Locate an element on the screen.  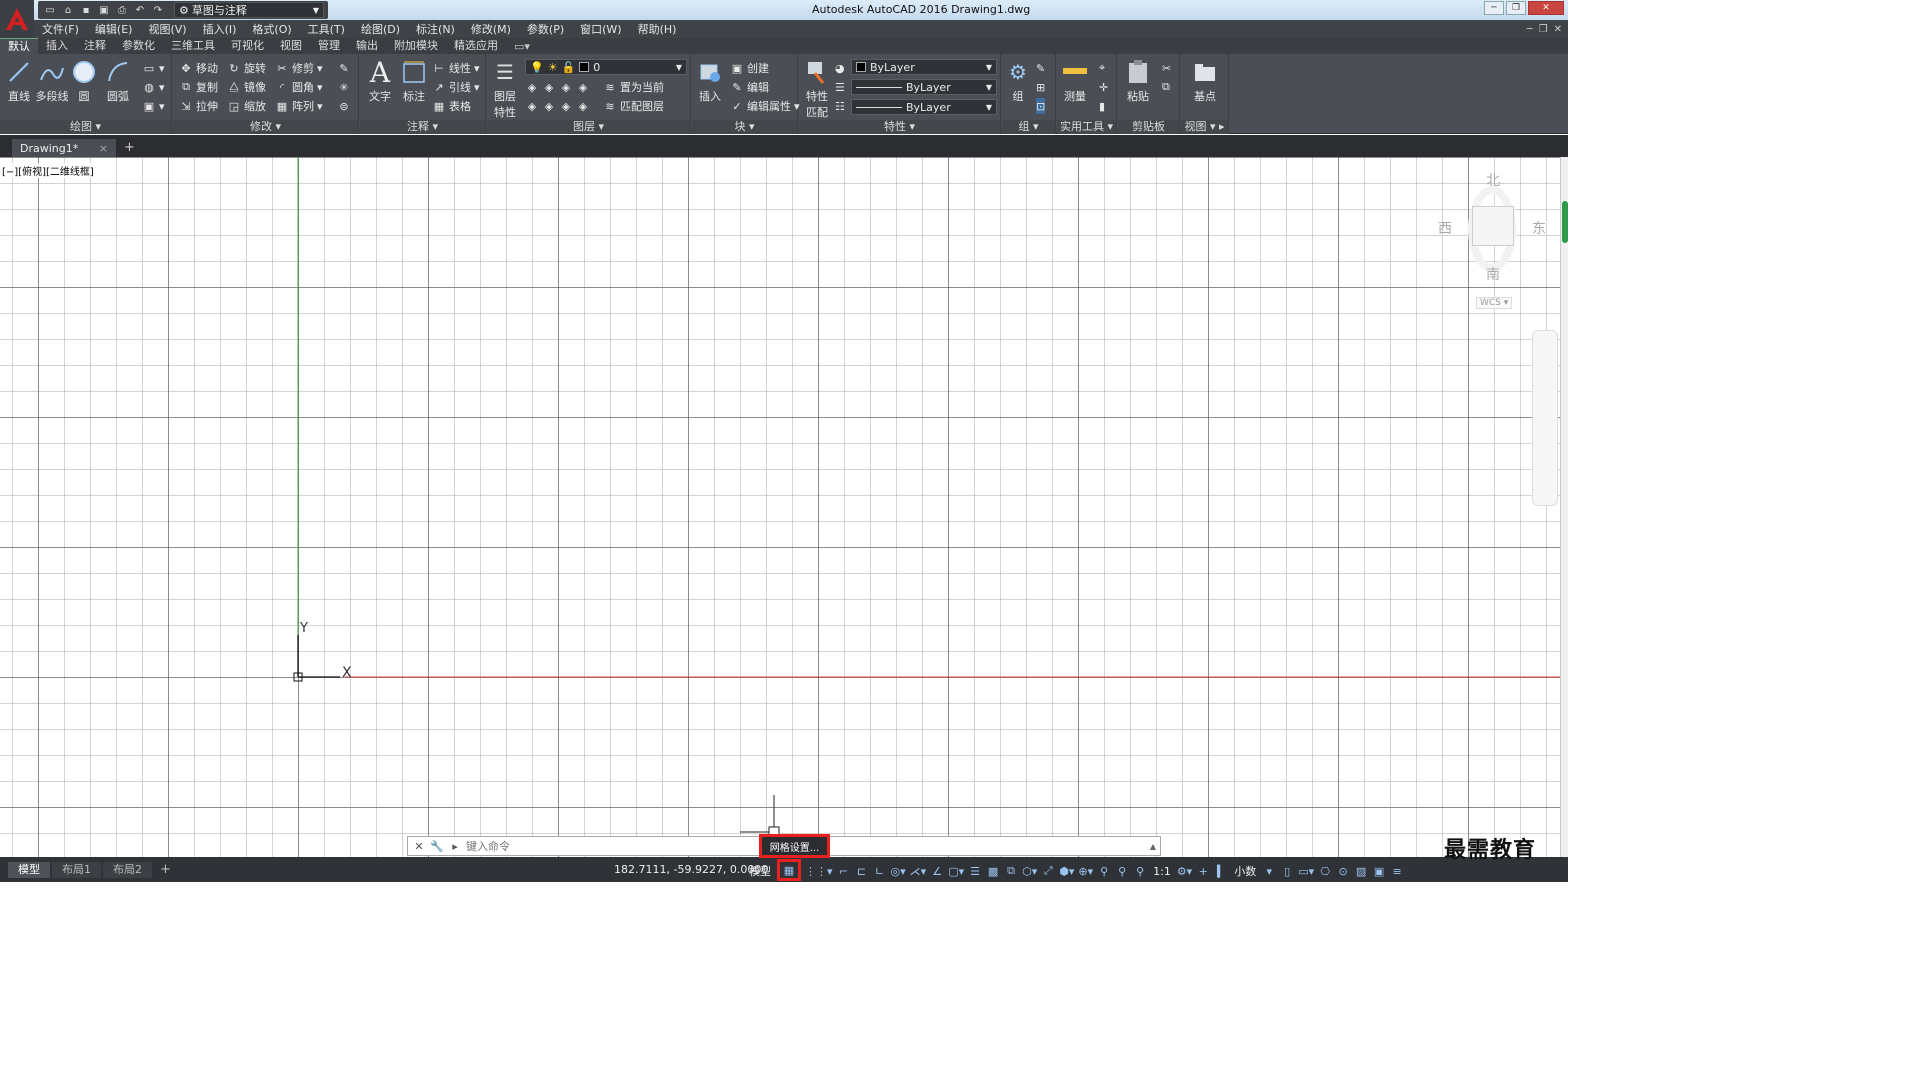
circle-button: 圆 is located at coordinates (84, 81).